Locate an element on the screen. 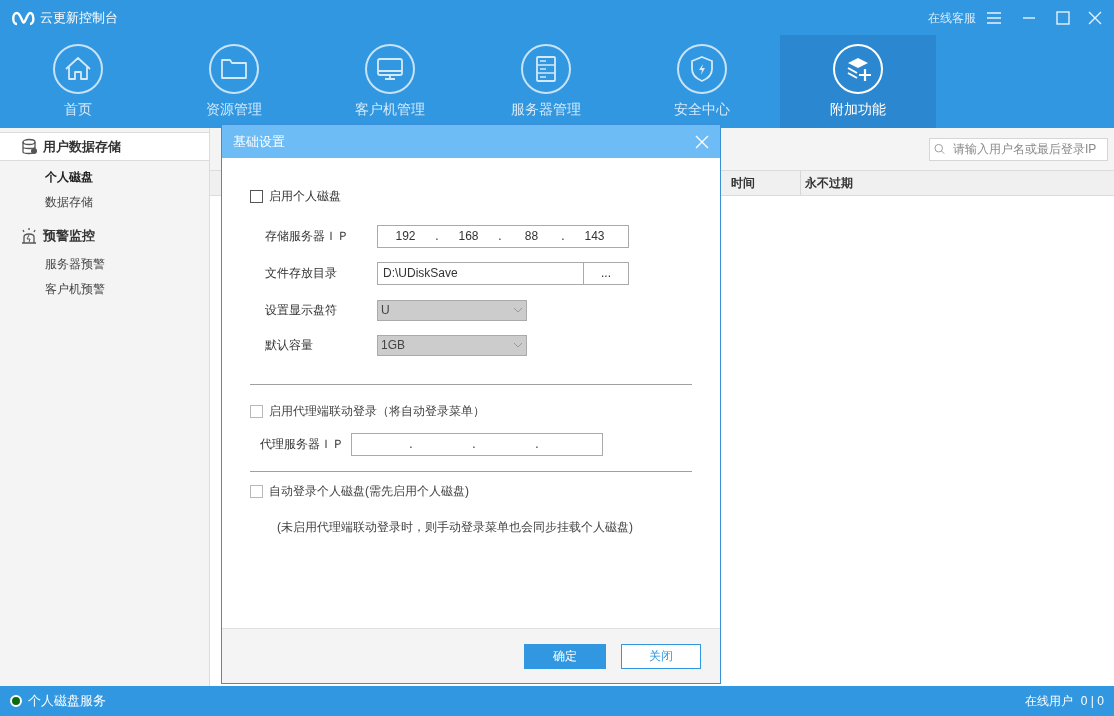 The height and width of the screenshot is (716, 1114). checkbox-label: 启用个人磁盘 is located at coordinates (305, 196).